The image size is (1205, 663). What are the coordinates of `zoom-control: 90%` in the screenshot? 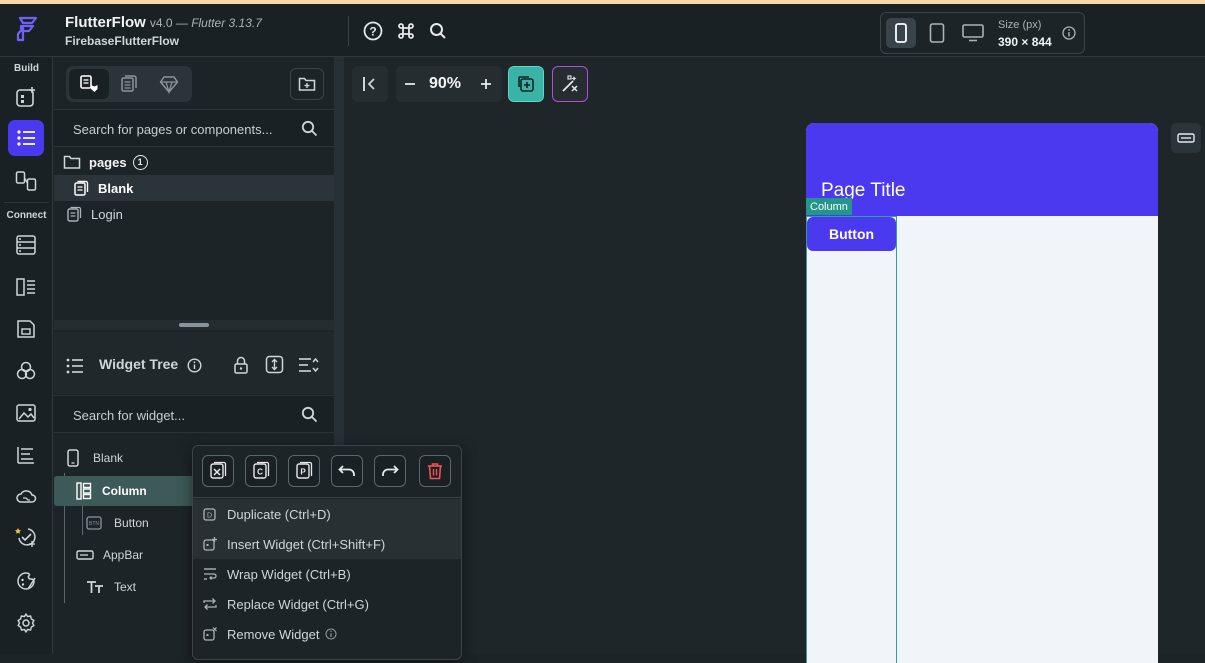 It's located at (449, 84).